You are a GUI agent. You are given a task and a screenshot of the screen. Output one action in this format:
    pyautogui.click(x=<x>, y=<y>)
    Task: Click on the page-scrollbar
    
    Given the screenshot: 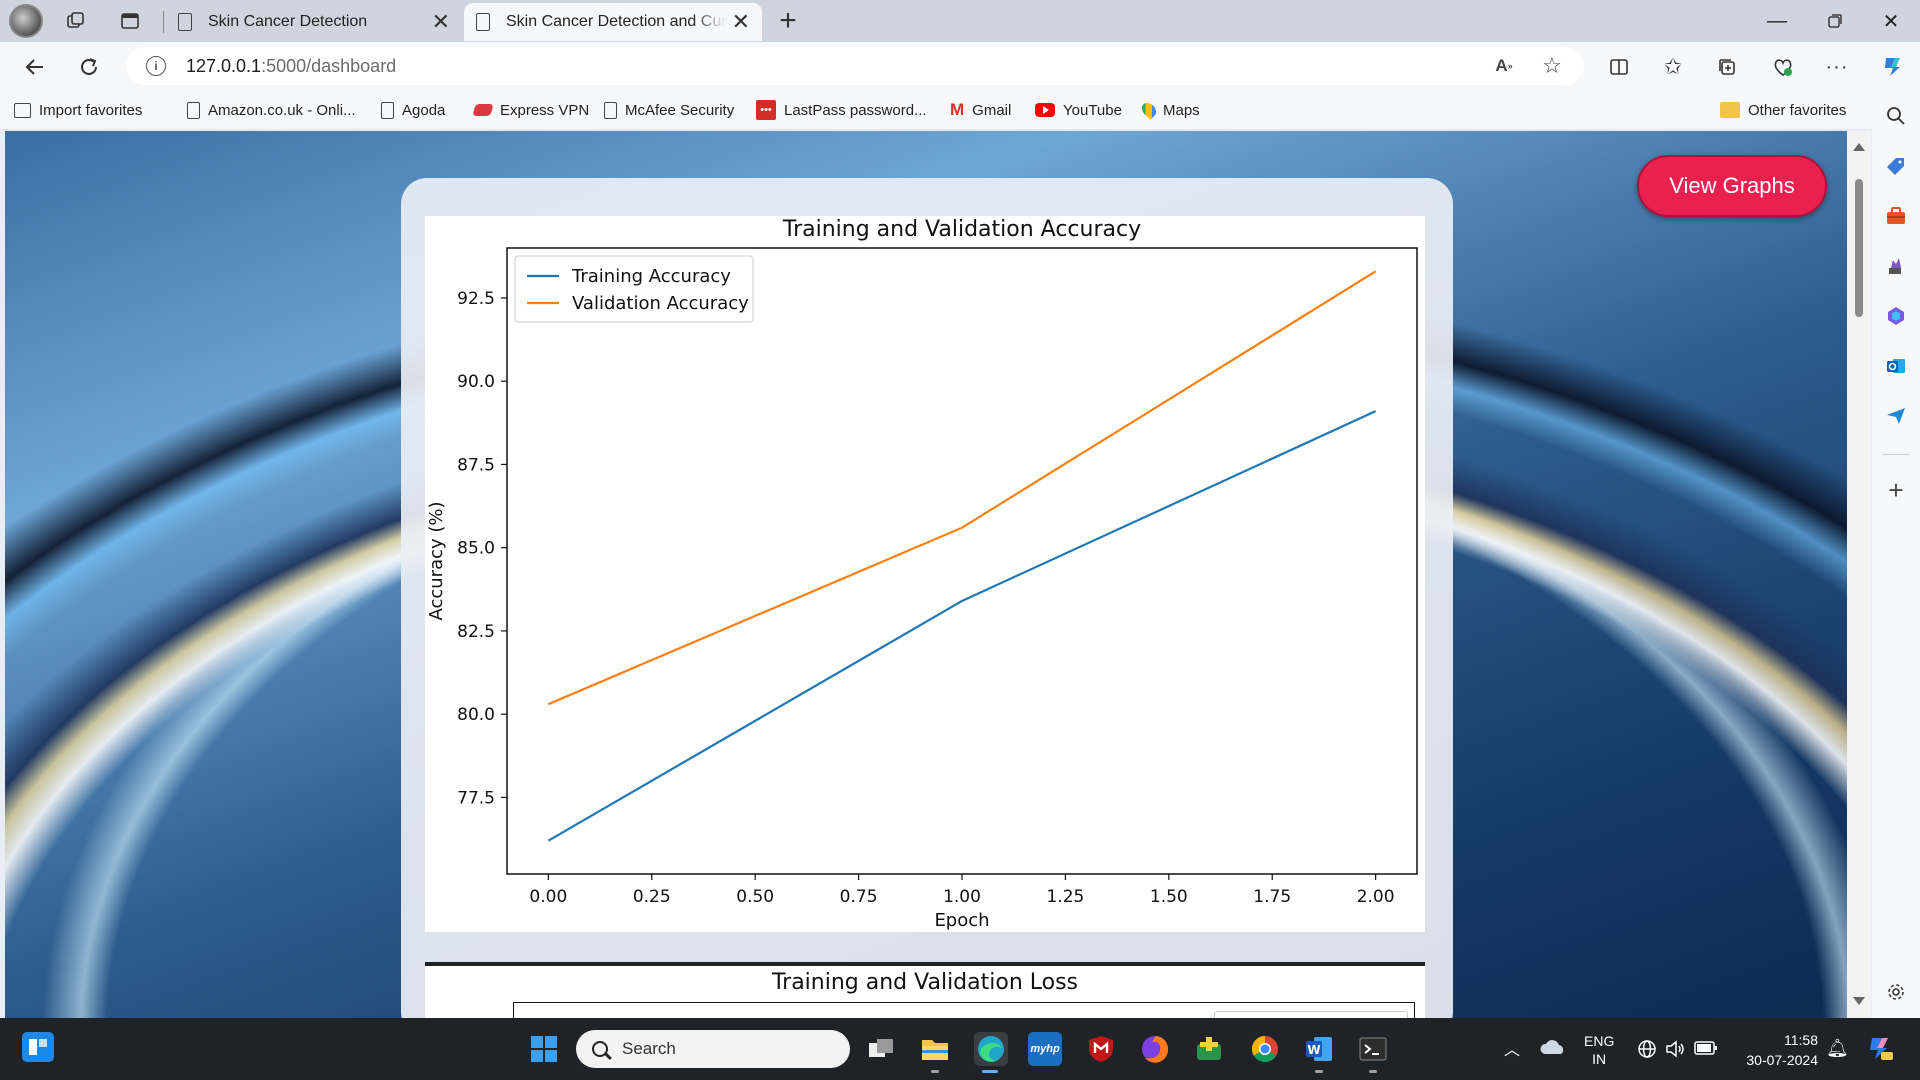 What is the action you would take?
    pyautogui.click(x=1859, y=574)
    